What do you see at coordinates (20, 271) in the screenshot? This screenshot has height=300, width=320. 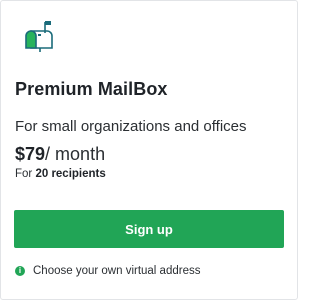 I see `info-icon: i` at bounding box center [20, 271].